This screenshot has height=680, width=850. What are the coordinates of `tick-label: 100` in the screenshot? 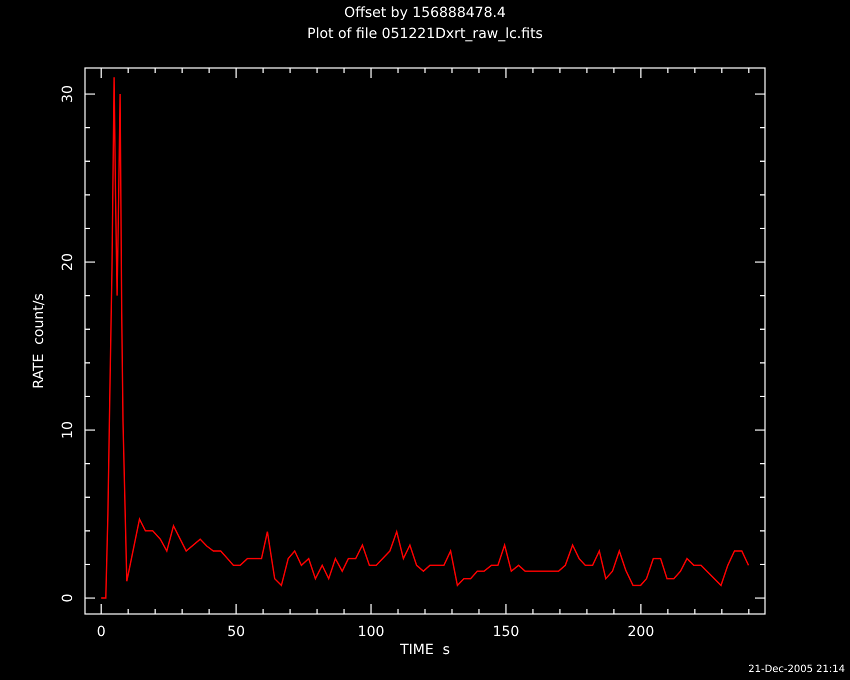 It's located at (371, 632).